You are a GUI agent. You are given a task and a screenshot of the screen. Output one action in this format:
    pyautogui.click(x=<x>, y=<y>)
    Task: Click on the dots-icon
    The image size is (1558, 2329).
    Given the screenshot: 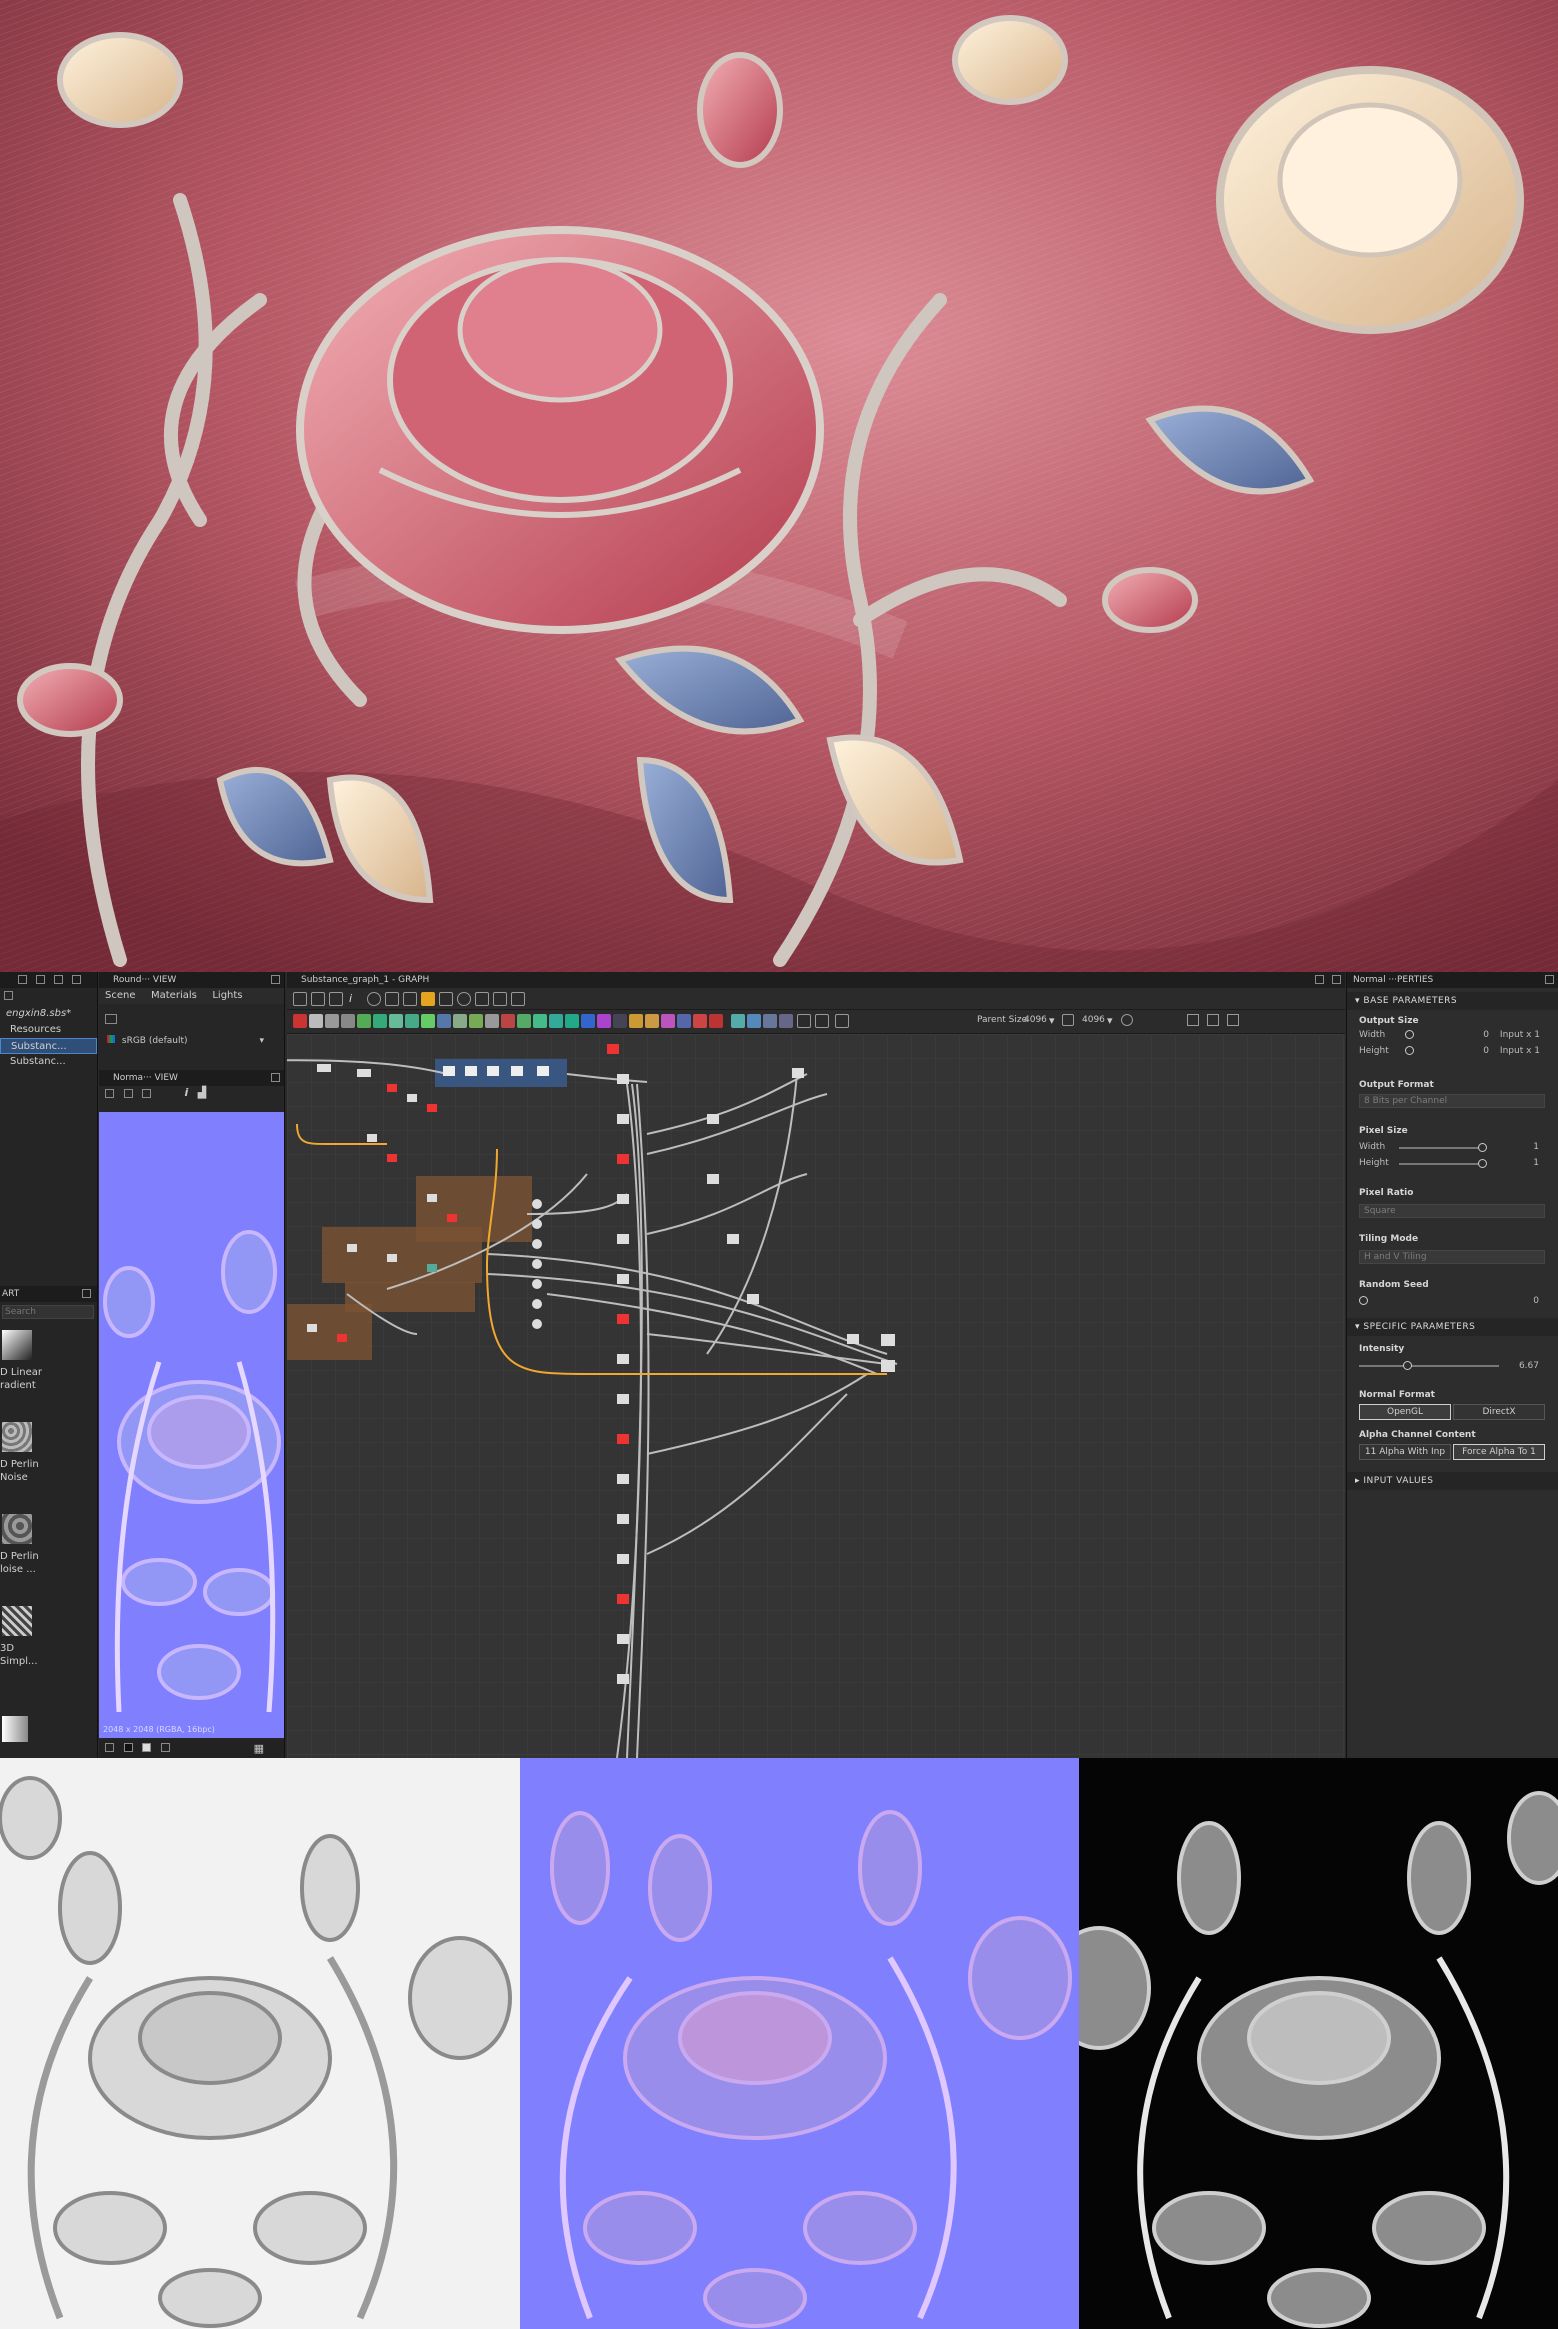 What is the action you would take?
    pyautogui.click(x=822, y=1021)
    